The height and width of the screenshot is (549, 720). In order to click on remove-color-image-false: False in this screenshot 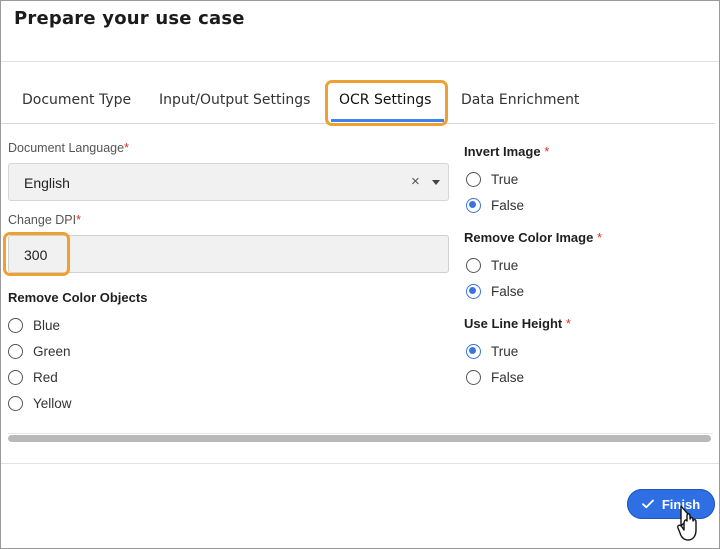, I will do `click(495, 291)`.